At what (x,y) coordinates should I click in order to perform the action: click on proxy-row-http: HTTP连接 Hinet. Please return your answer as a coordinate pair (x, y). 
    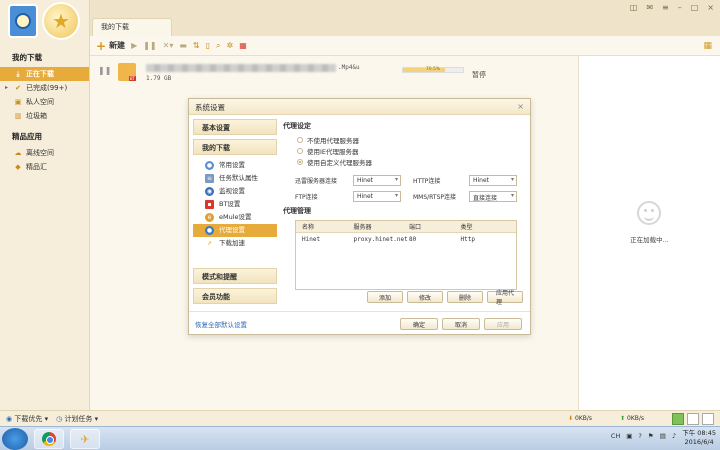
    Looking at the image, I should click on (465, 180).